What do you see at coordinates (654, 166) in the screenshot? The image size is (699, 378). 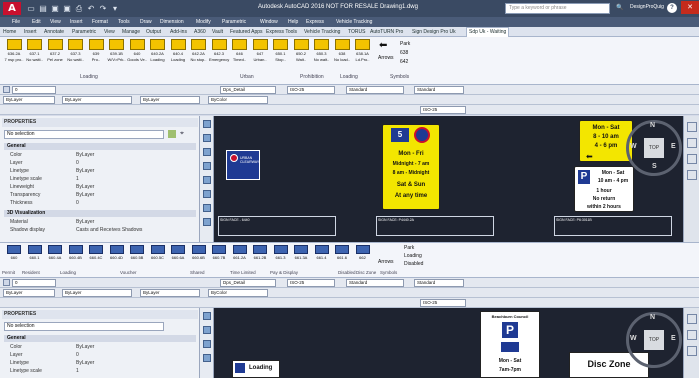 I see `compass-s: S` at bounding box center [654, 166].